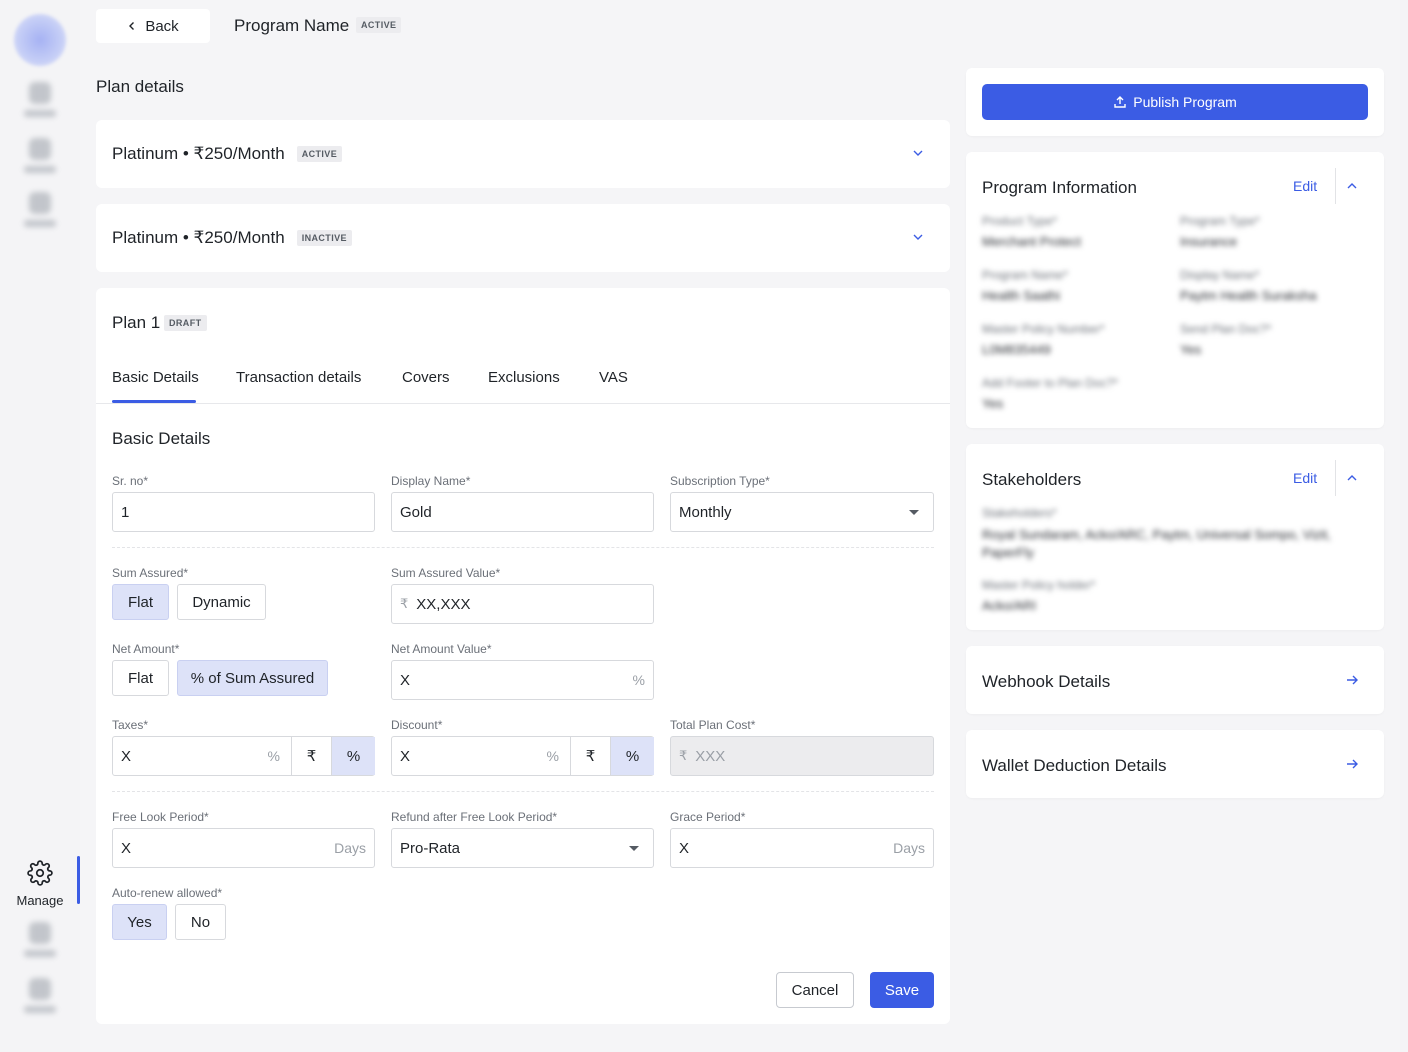  Describe the element at coordinates (632, 756) in the screenshot. I see `discount-percent-toggle: %` at that location.